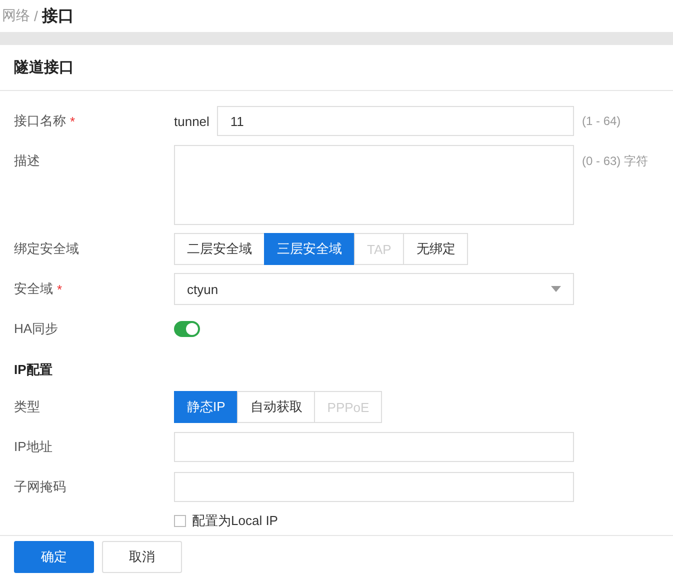 This screenshot has width=673, height=577. What do you see at coordinates (34, 370) in the screenshot?
I see `section-heading: IP配置` at bounding box center [34, 370].